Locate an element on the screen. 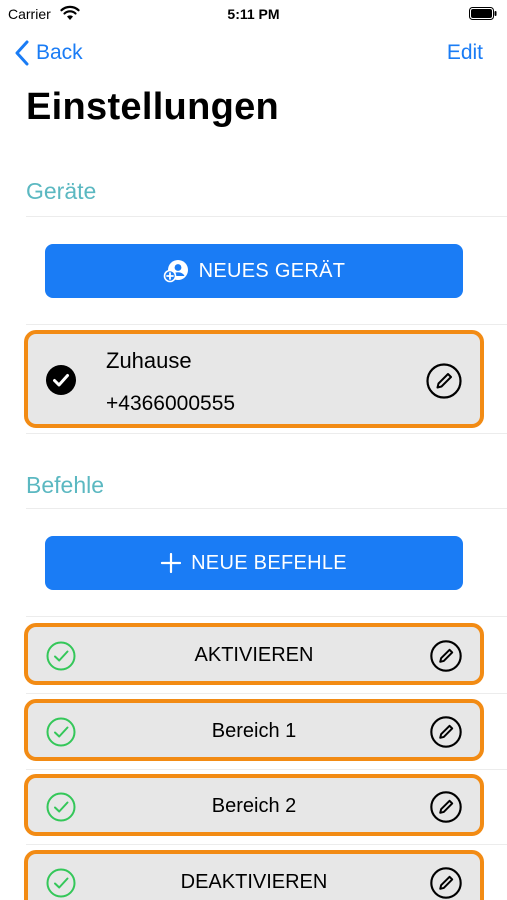 This screenshot has height=900, width=507. add-device-button: NEUES GERÄT is located at coordinates (254, 271).